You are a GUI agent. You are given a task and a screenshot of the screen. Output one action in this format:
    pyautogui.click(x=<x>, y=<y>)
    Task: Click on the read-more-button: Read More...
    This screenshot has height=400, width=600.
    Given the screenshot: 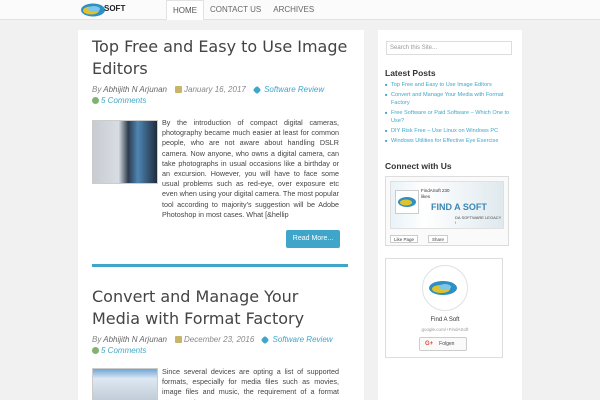 What is the action you would take?
    pyautogui.click(x=313, y=239)
    